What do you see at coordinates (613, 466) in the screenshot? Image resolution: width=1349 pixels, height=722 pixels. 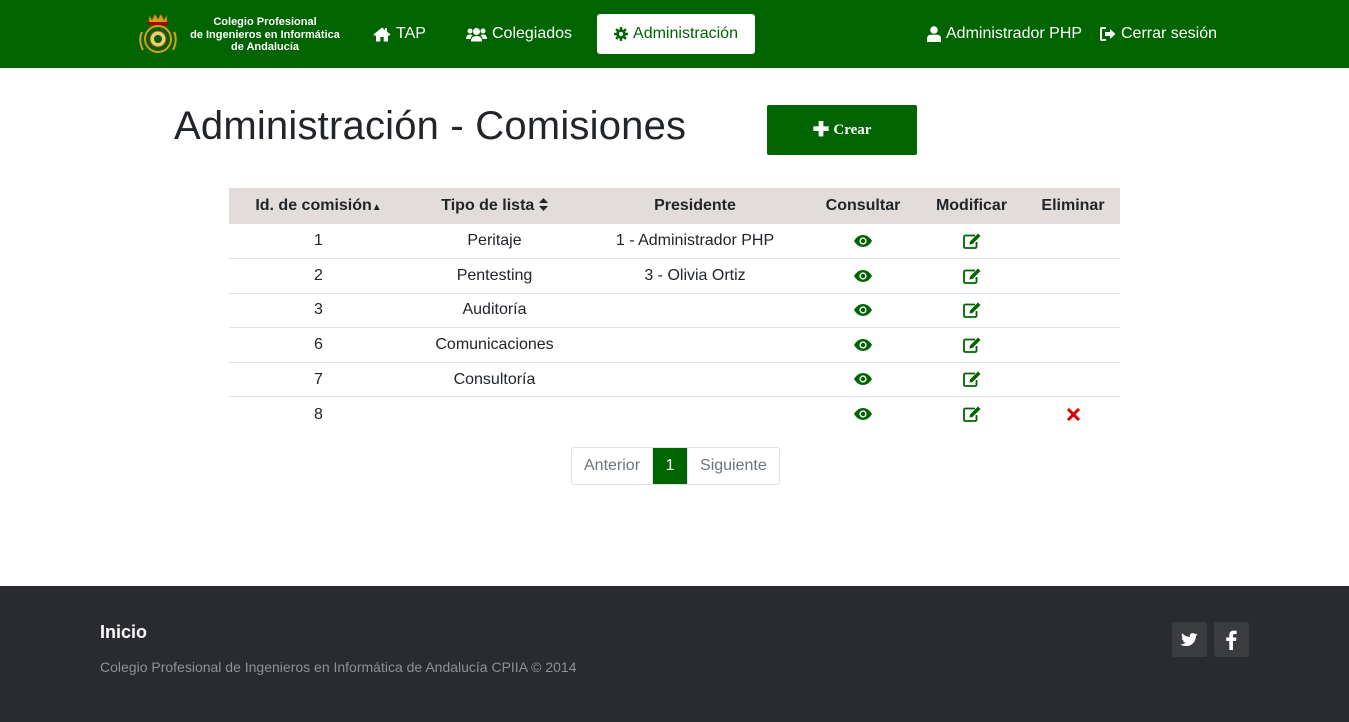 I see `pagination-prev: Anterior` at bounding box center [613, 466].